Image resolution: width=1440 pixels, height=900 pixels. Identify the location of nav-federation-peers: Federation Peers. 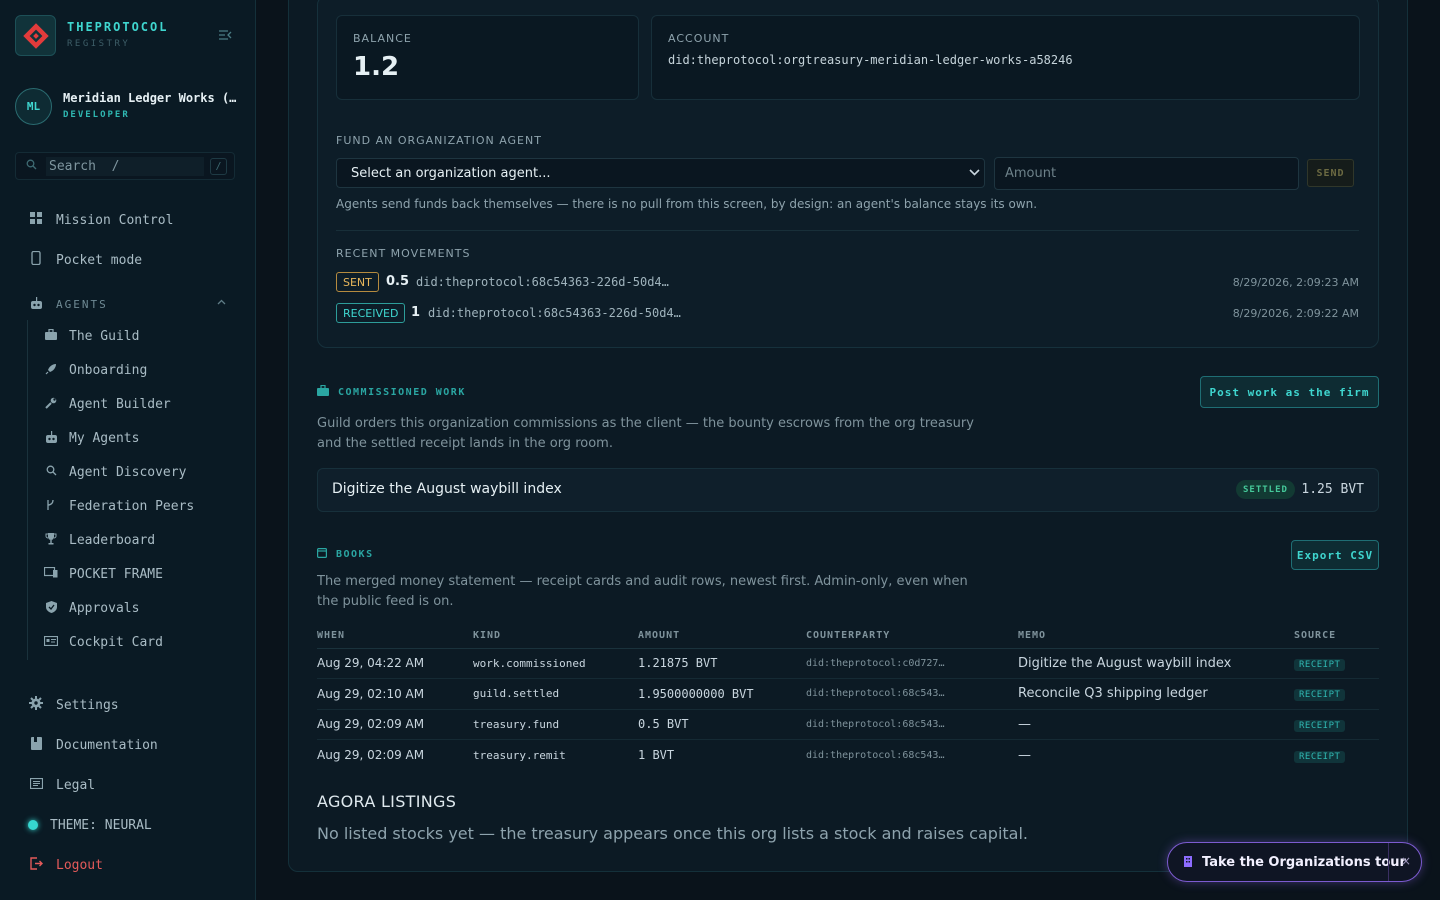
(119, 506).